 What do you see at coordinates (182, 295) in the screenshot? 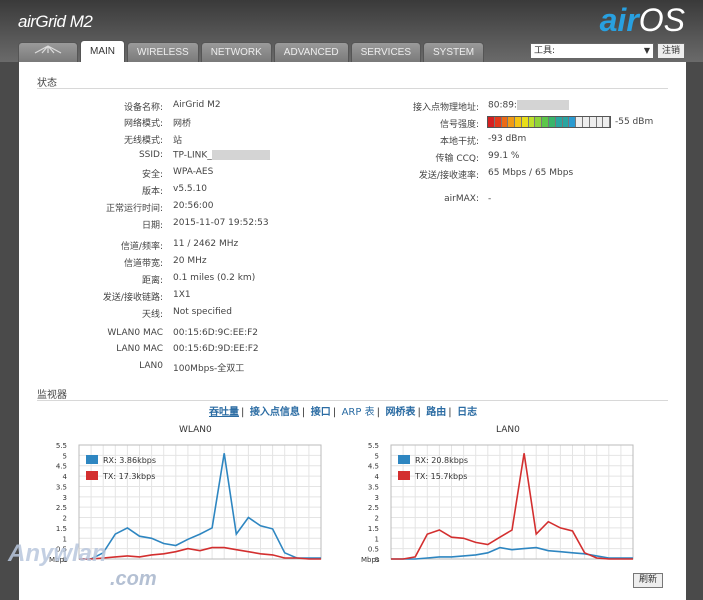
I see `status-value: 1X1` at bounding box center [182, 295].